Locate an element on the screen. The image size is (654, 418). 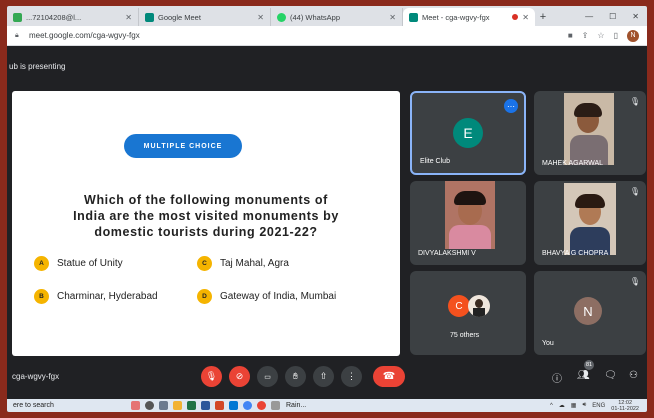
browser-action-icons: ■ ⇪ ☆ ▯ N is located at coordinates (603, 35).